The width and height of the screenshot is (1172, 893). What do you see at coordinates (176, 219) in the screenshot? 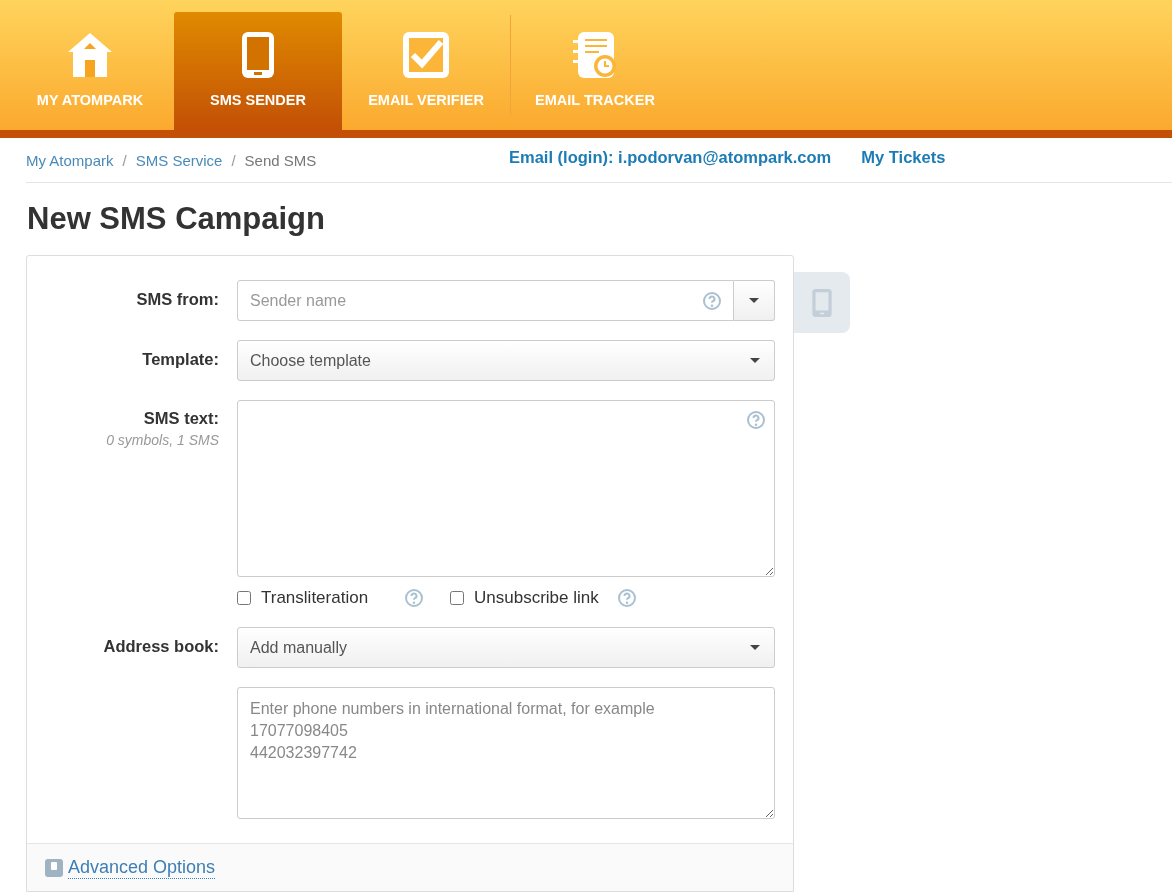
I see `page-title: New SMS Campaign` at bounding box center [176, 219].